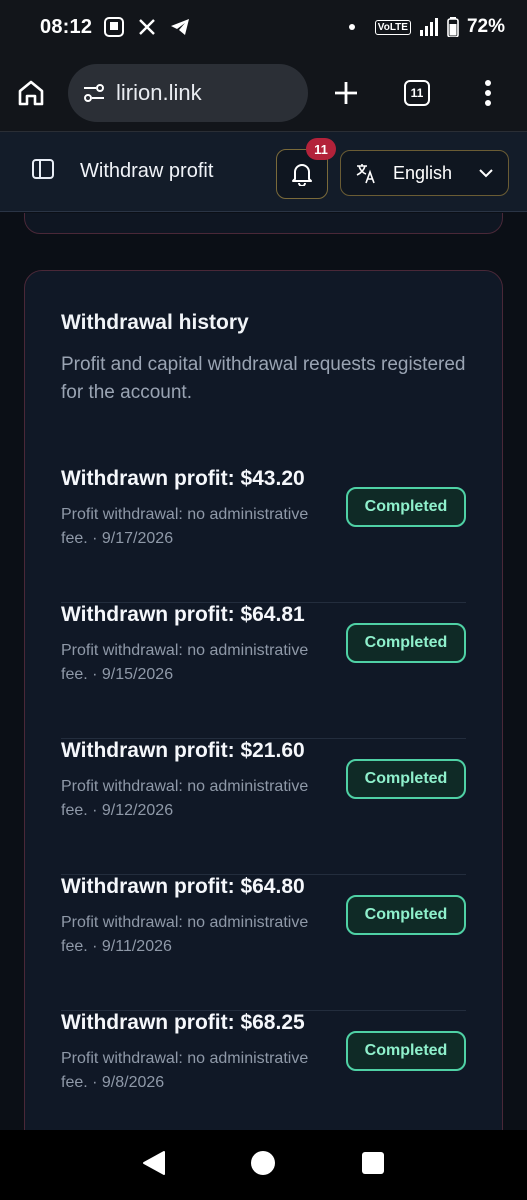 Image resolution: width=527 pixels, height=1200 pixels. Describe the element at coordinates (486, 173) in the screenshot. I see `chevron-down-icon` at that location.